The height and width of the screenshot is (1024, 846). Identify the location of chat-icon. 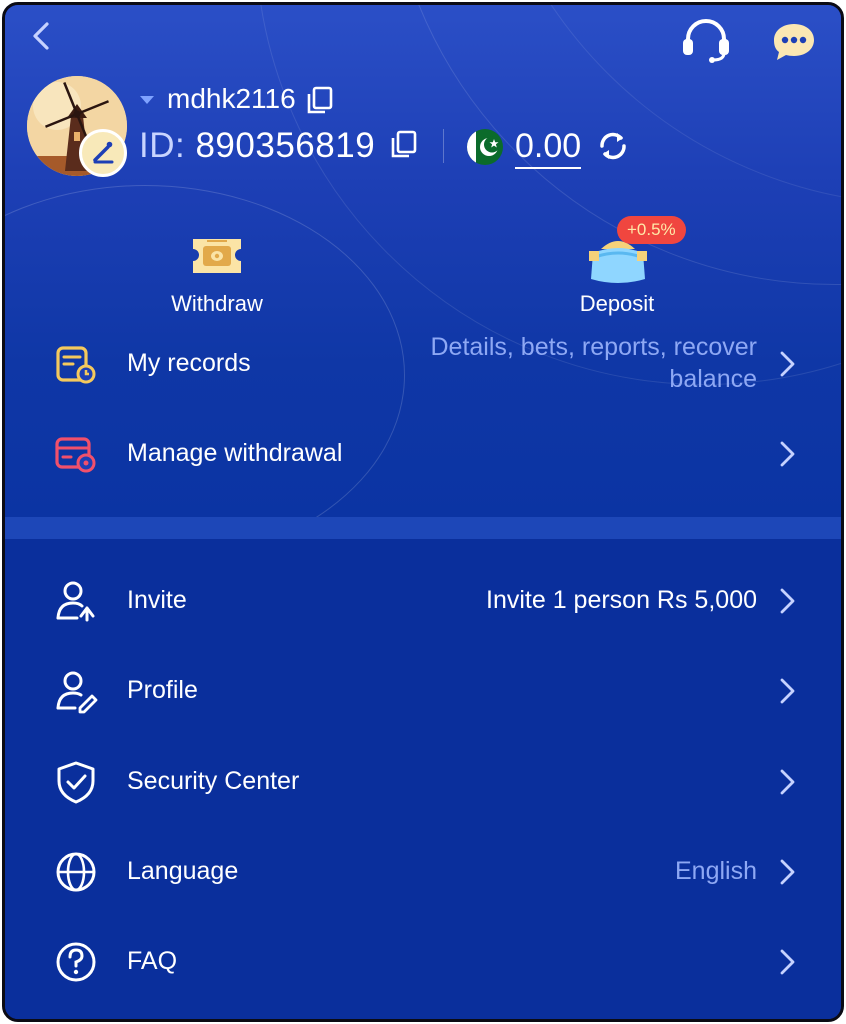
(794, 42).